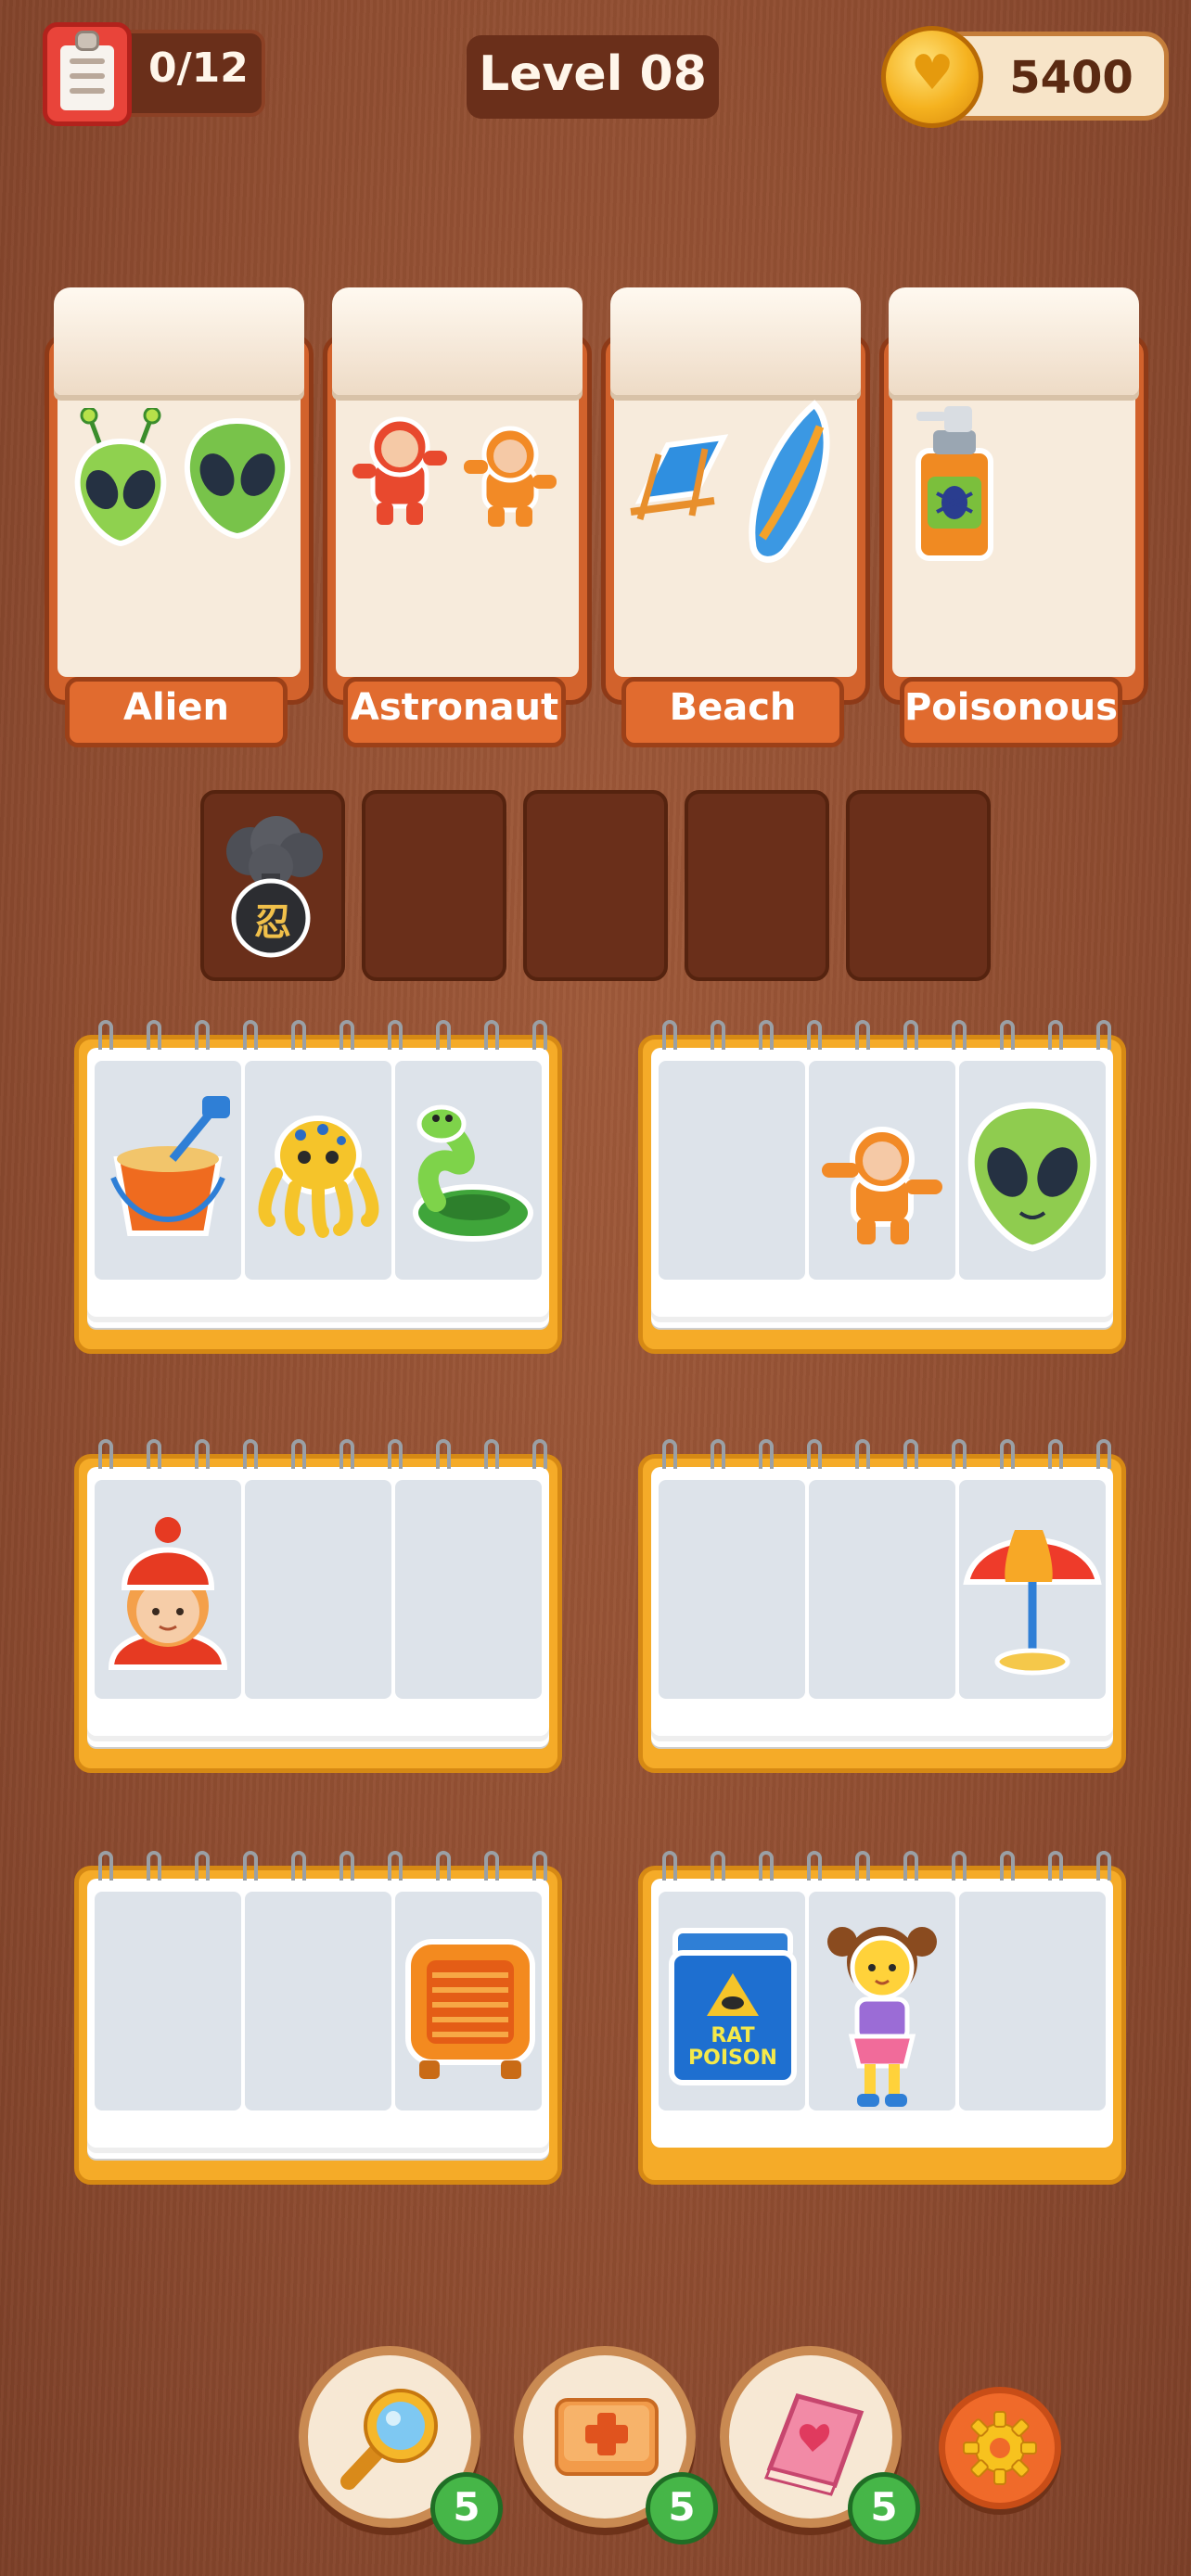 The image size is (1191, 2576). What do you see at coordinates (932, 77) in the screenshot?
I see `coin-icon` at bounding box center [932, 77].